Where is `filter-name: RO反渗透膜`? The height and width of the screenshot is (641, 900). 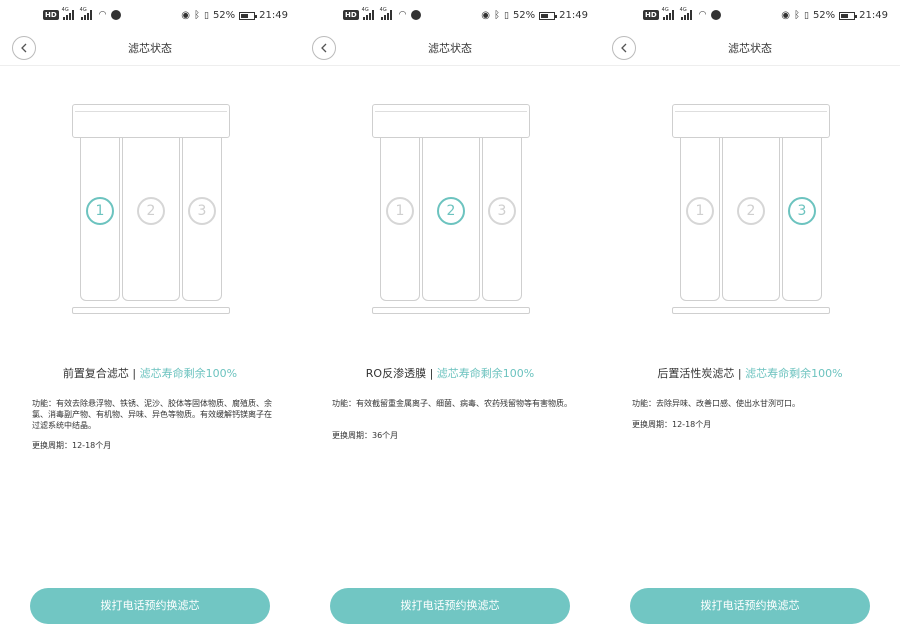
filter-name: RO反渗透膜 is located at coordinates (396, 373).